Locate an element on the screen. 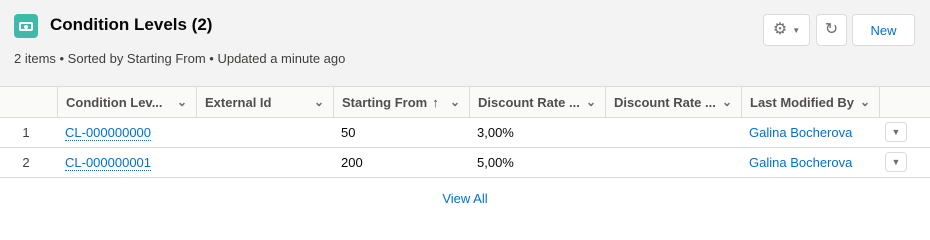 This screenshot has height=240, width=930. refresh-button: ↻ is located at coordinates (831, 30).